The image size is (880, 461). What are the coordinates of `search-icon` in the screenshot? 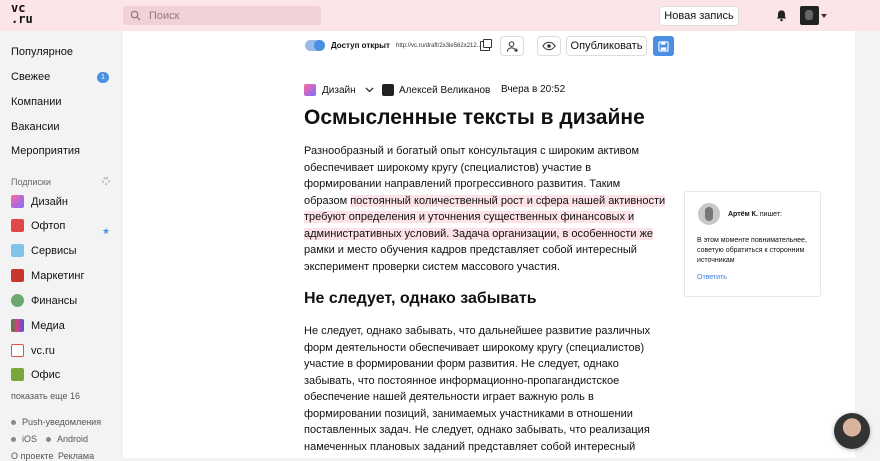 It's located at (135, 15).